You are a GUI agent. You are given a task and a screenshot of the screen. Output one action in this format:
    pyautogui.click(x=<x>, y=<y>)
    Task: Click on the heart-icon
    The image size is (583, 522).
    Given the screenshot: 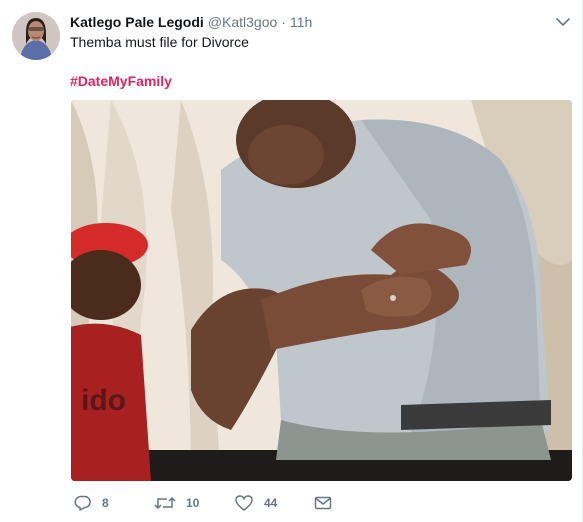 What is the action you would take?
    pyautogui.click(x=244, y=503)
    